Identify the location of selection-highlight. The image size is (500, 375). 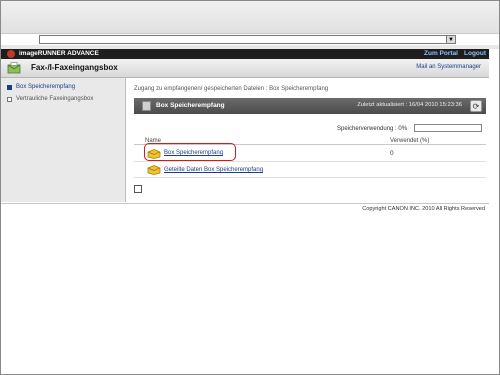
(190, 152).